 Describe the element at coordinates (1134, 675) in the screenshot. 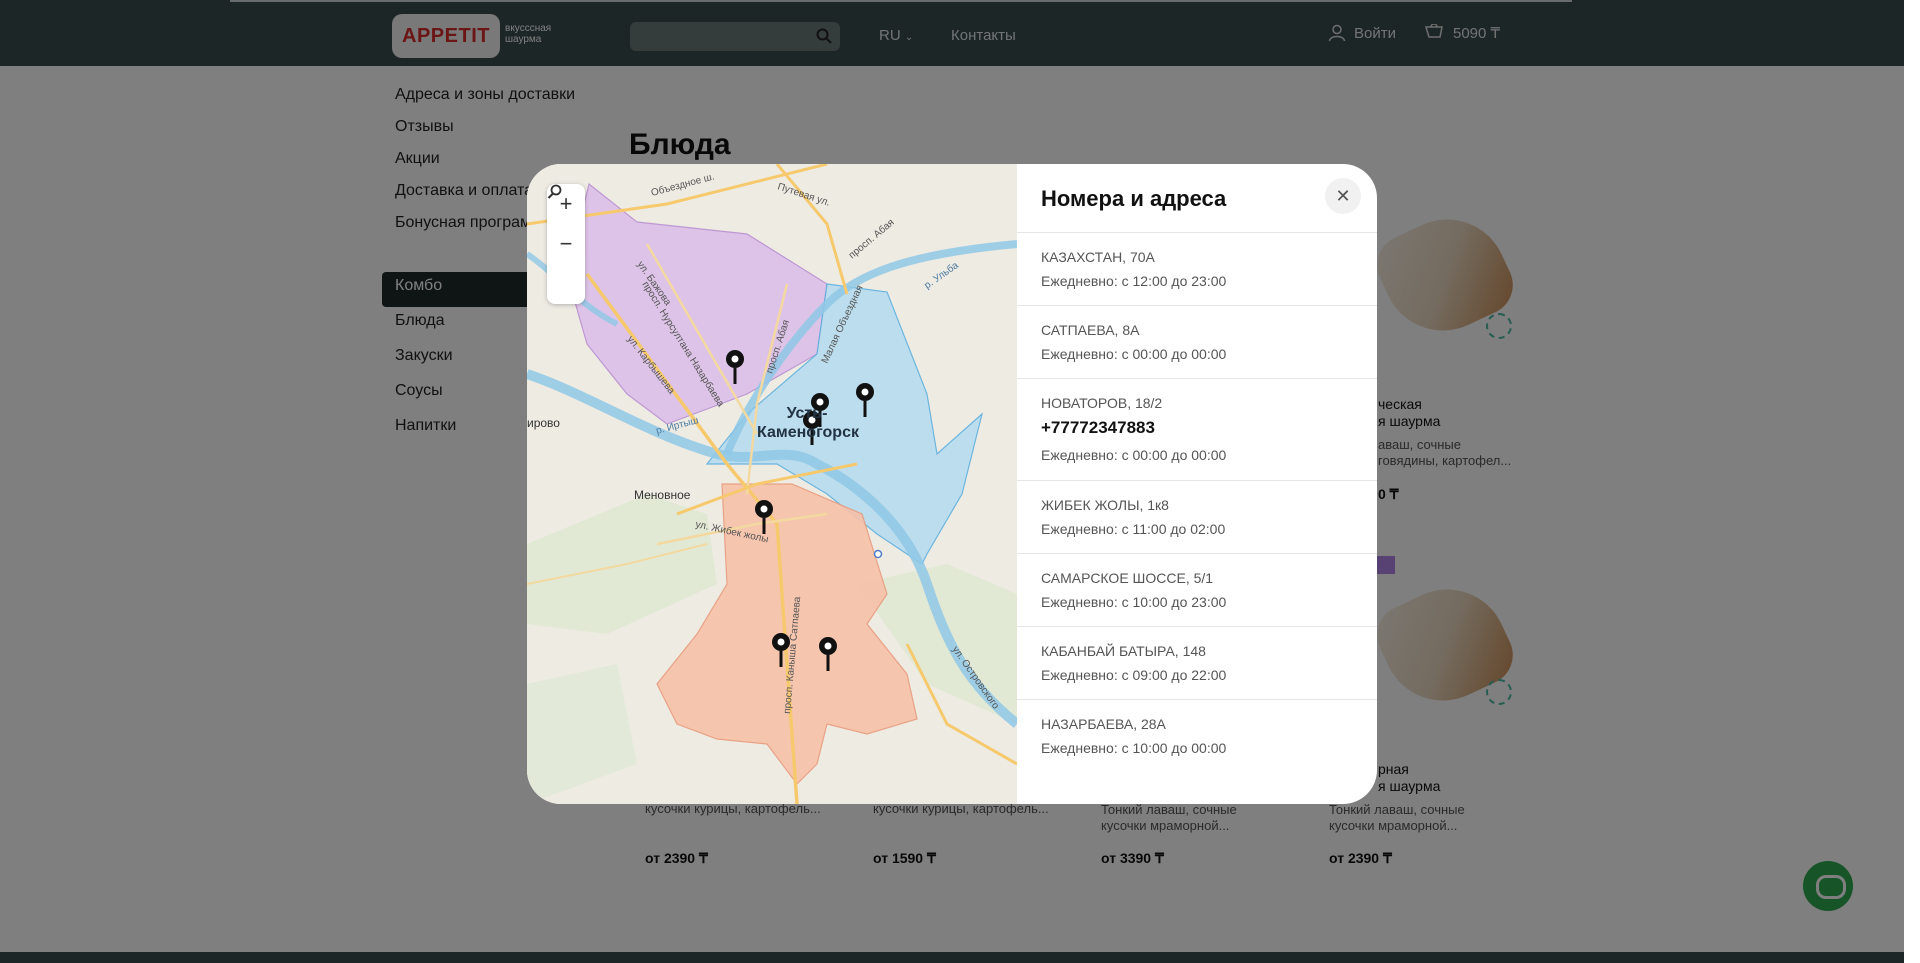

I see `location-hours: Ежедневно: с 09:00 до 22:00` at that location.